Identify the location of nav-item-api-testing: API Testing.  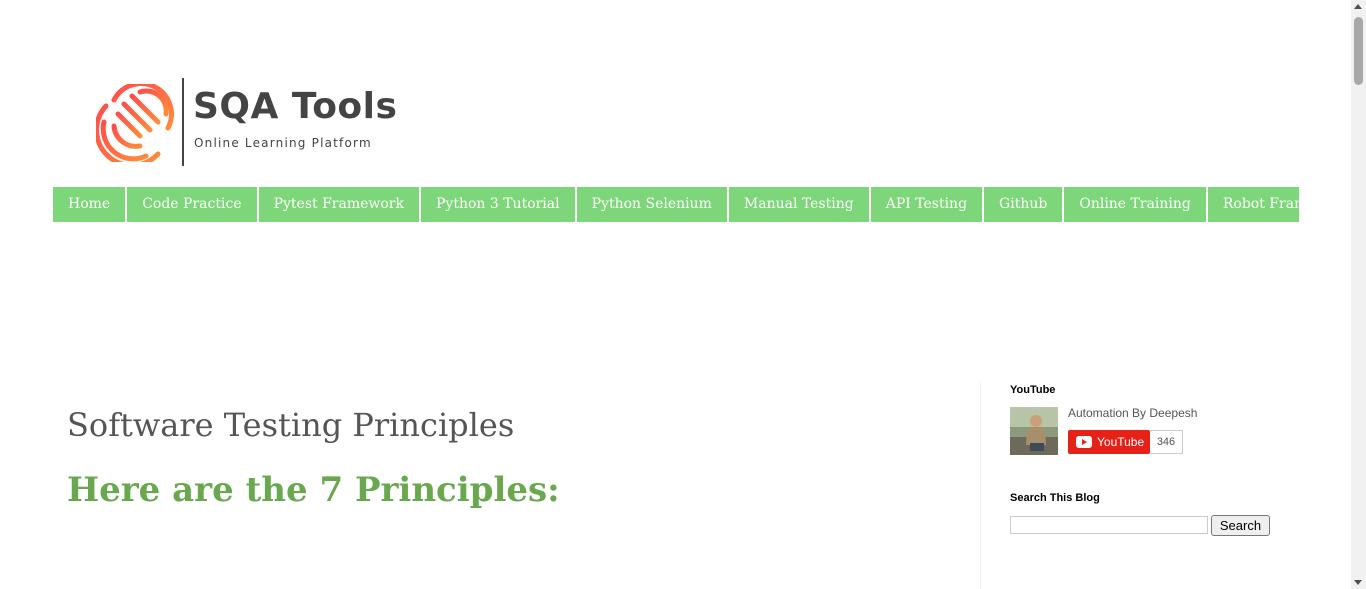
(928, 204).